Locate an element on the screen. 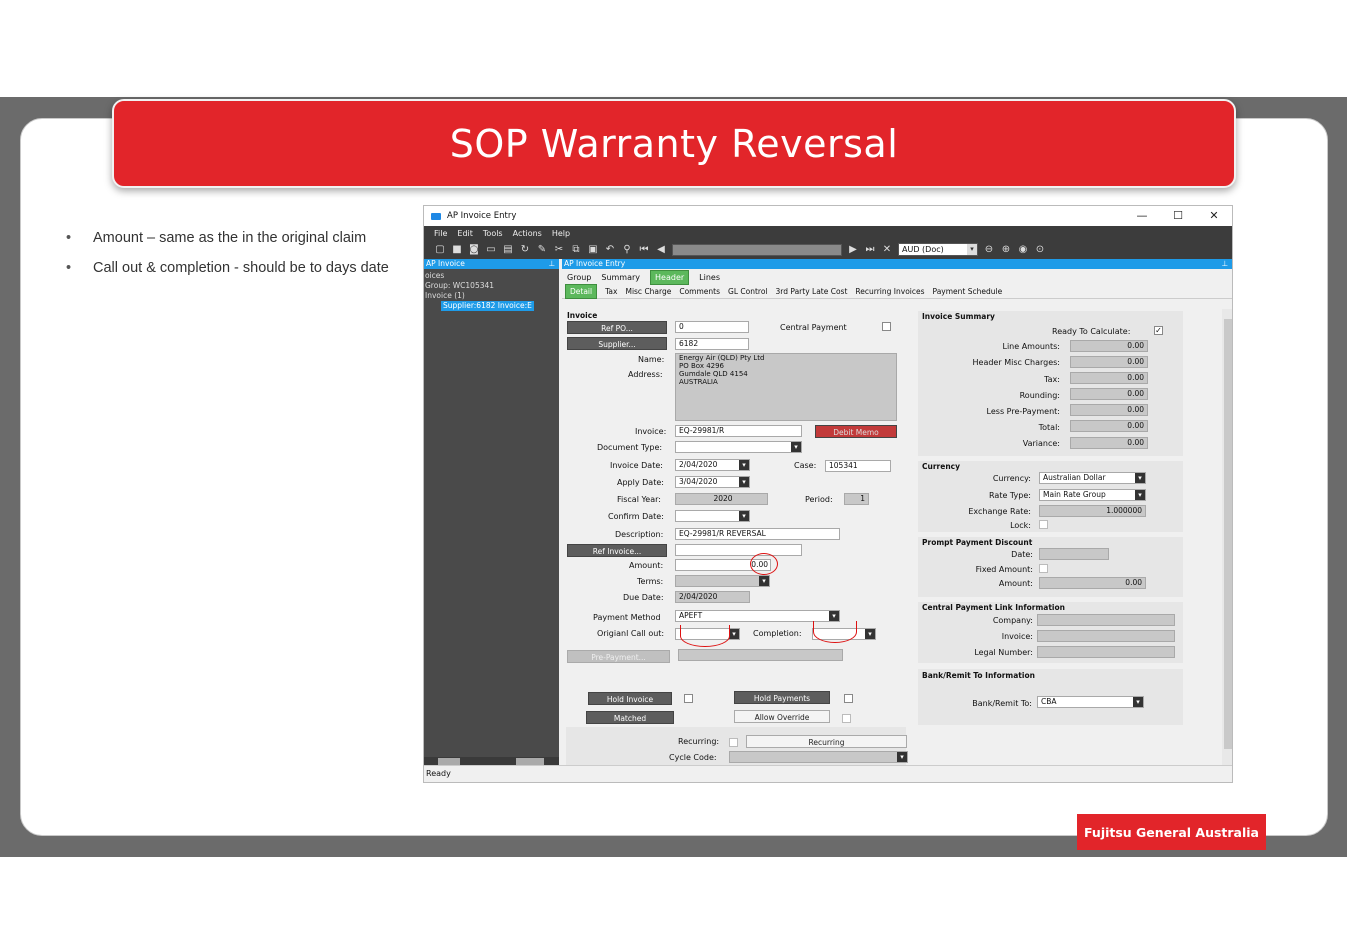  case-field: 105341 is located at coordinates (858, 466).